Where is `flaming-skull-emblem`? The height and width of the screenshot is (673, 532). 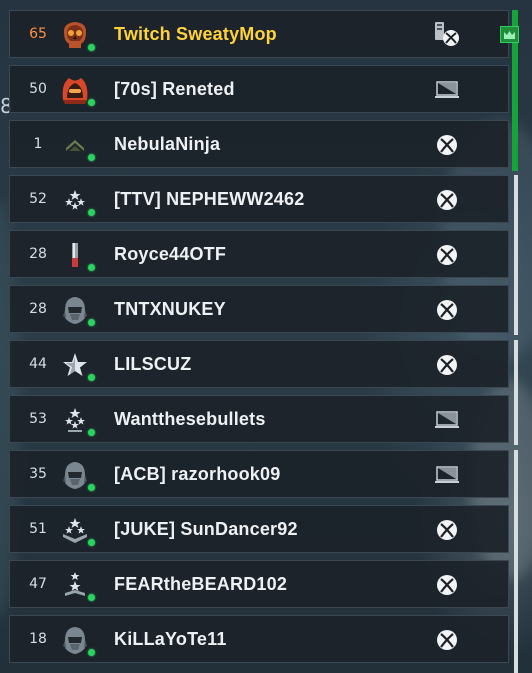 flaming-skull-emblem is located at coordinates (75, 35).